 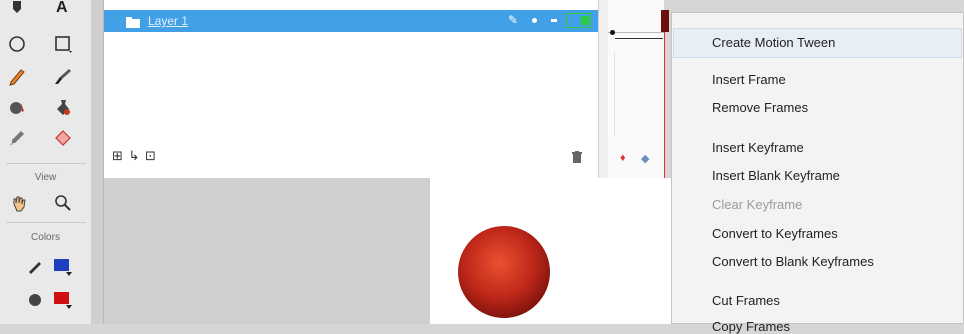 What do you see at coordinates (776, 175) in the screenshot?
I see `menu-item-insert-blank-keyframe: Insert Blank Keyframe` at bounding box center [776, 175].